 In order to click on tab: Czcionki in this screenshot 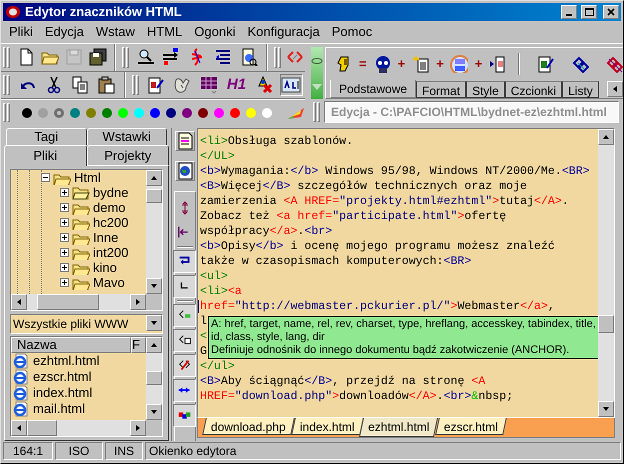, I will do `click(533, 89)`.